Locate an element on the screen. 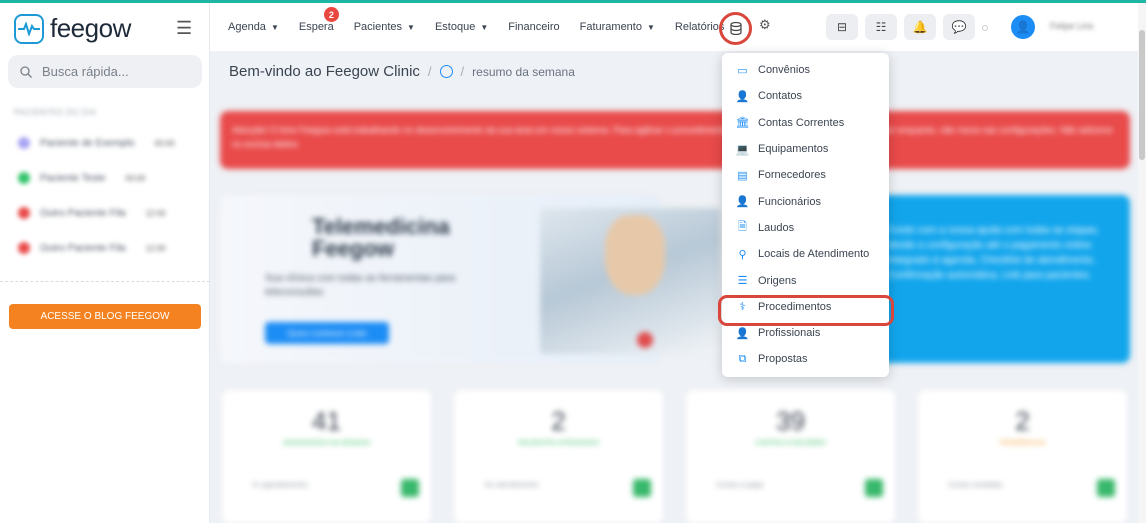 This screenshot has height=523, width=1146. nav-item-relatrios: Relatórios is located at coordinates (700, 27).